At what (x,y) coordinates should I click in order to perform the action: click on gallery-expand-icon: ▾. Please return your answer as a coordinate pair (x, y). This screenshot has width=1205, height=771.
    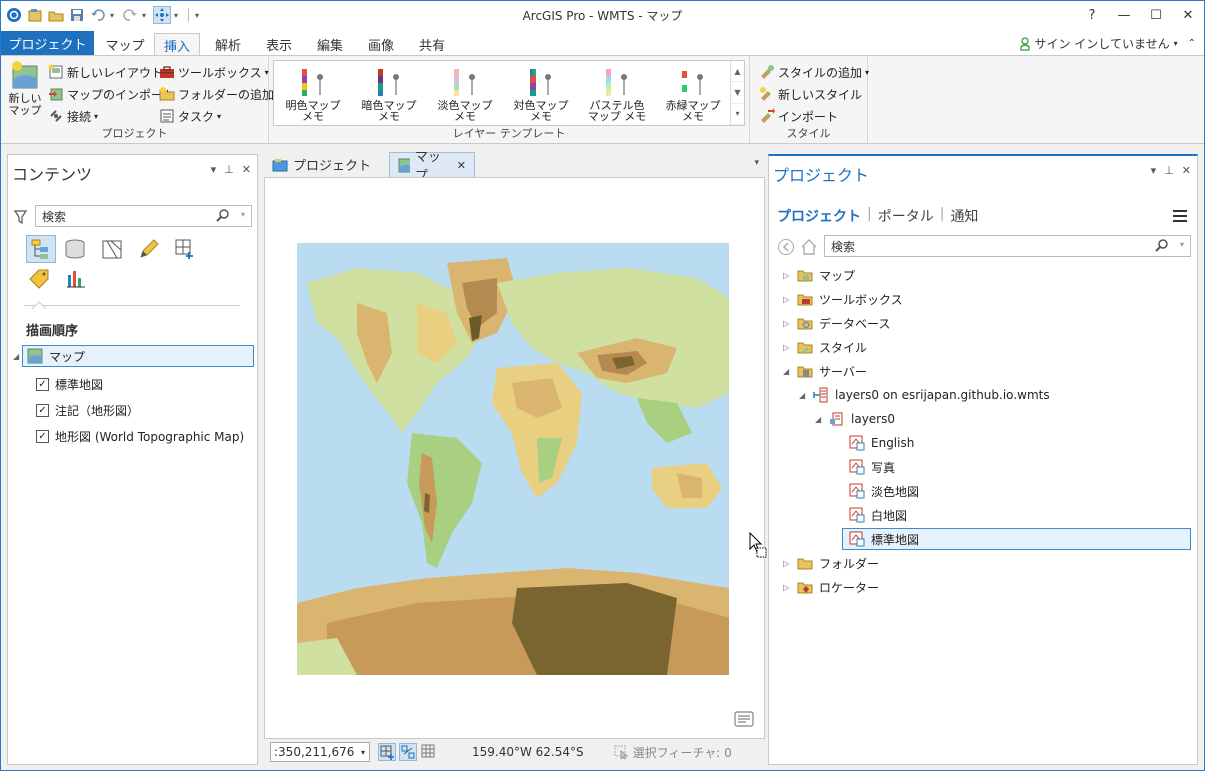
    Looking at the image, I should click on (737, 114).